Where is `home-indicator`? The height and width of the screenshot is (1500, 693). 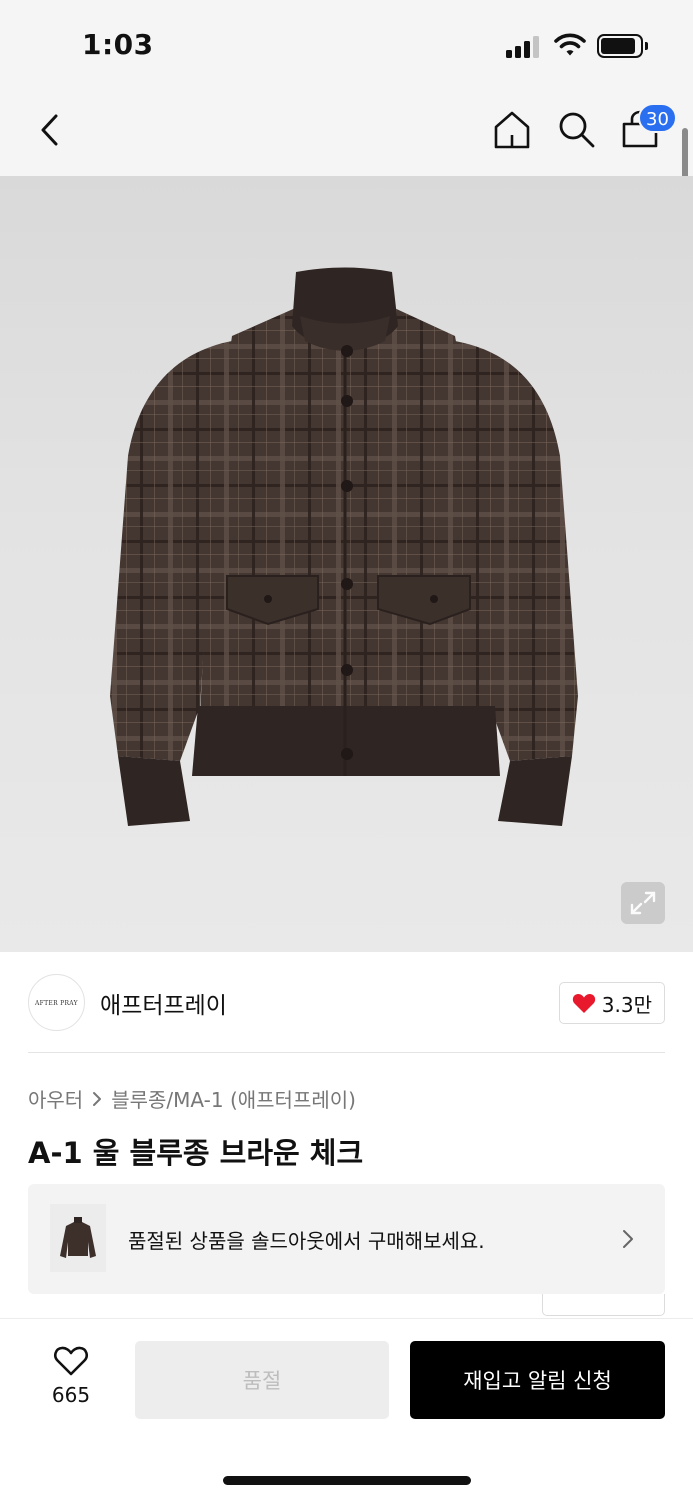 home-indicator is located at coordinates (347, 1480).